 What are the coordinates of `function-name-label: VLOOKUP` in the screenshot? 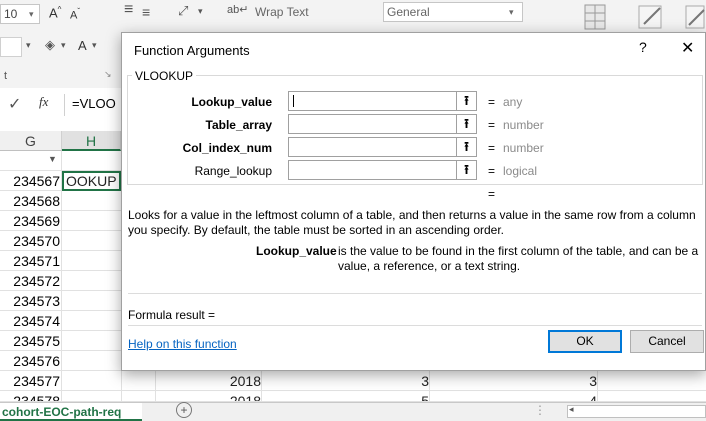 It's located at (164, 76).